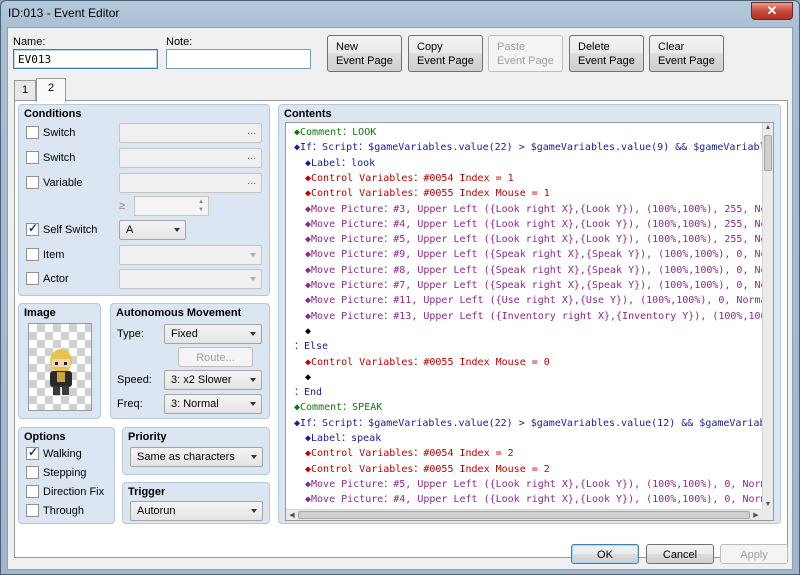 The height and width of the screenshot is (575, 800). What do you see at coordinates (308, 392) in the screenshot?
I see `command-row: ：End` at bounding box center [308, 392].